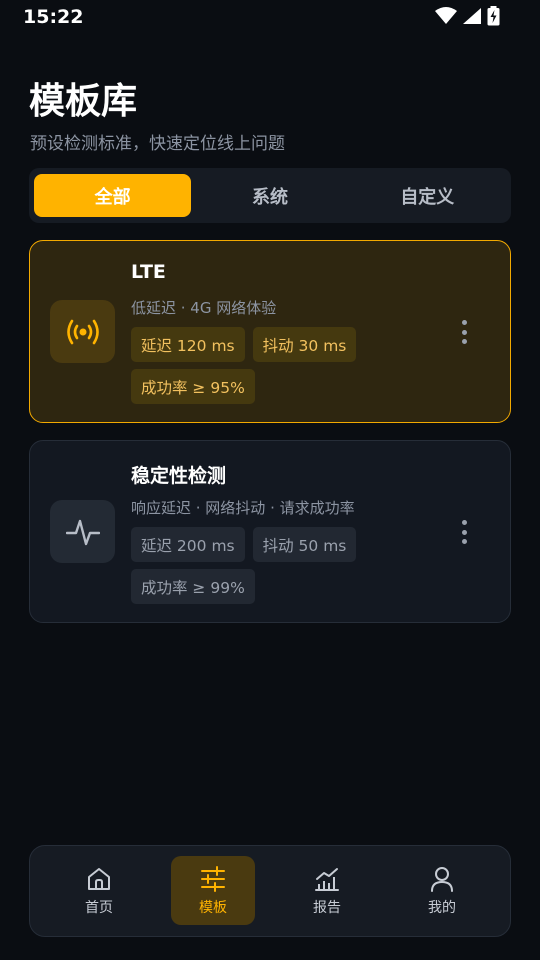 This screenshot has width=540, height=960. Describe the element at coordinates (188, 544) in the screenshot. I see `chip-latency: 延迟 200 ms` at that location.